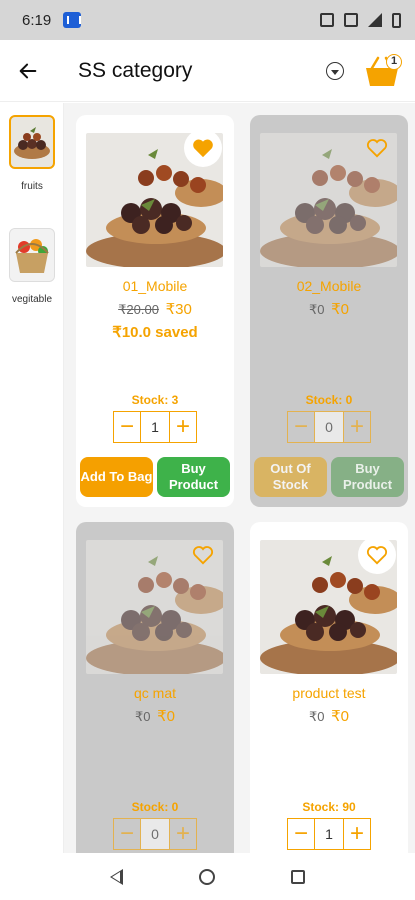  Describe the element at coordinates (327, 20) in the screenshot. I see `mute-icon` at that location.